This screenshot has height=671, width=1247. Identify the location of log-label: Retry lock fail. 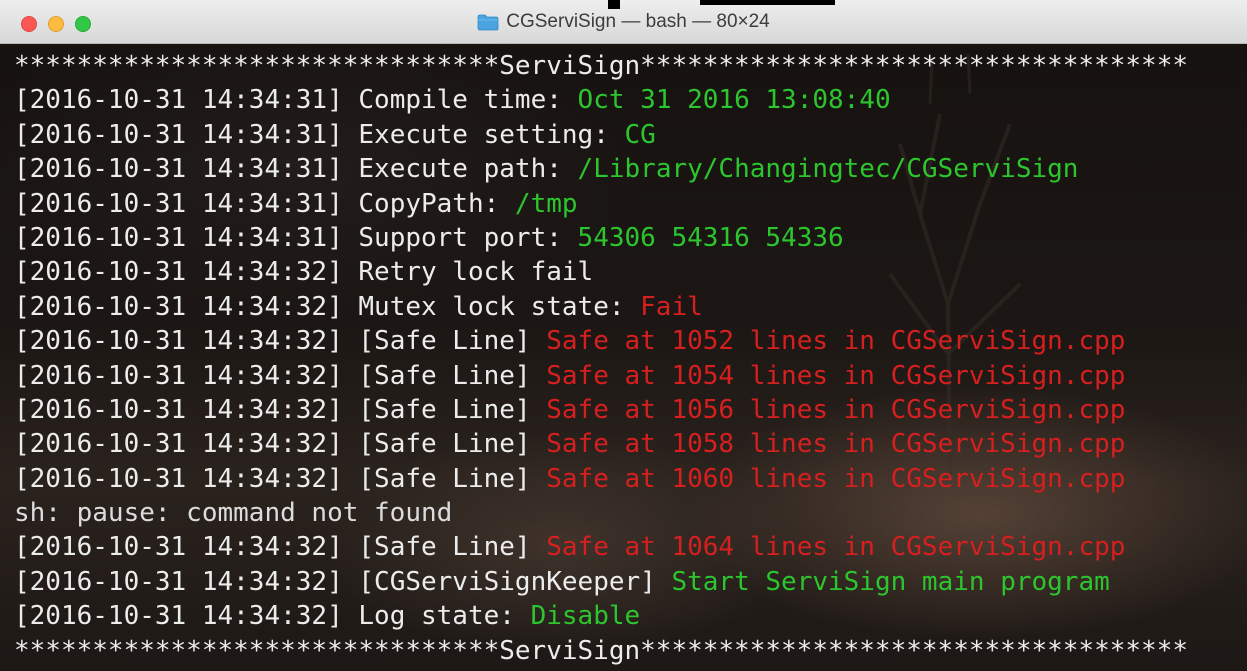
(468, 272).